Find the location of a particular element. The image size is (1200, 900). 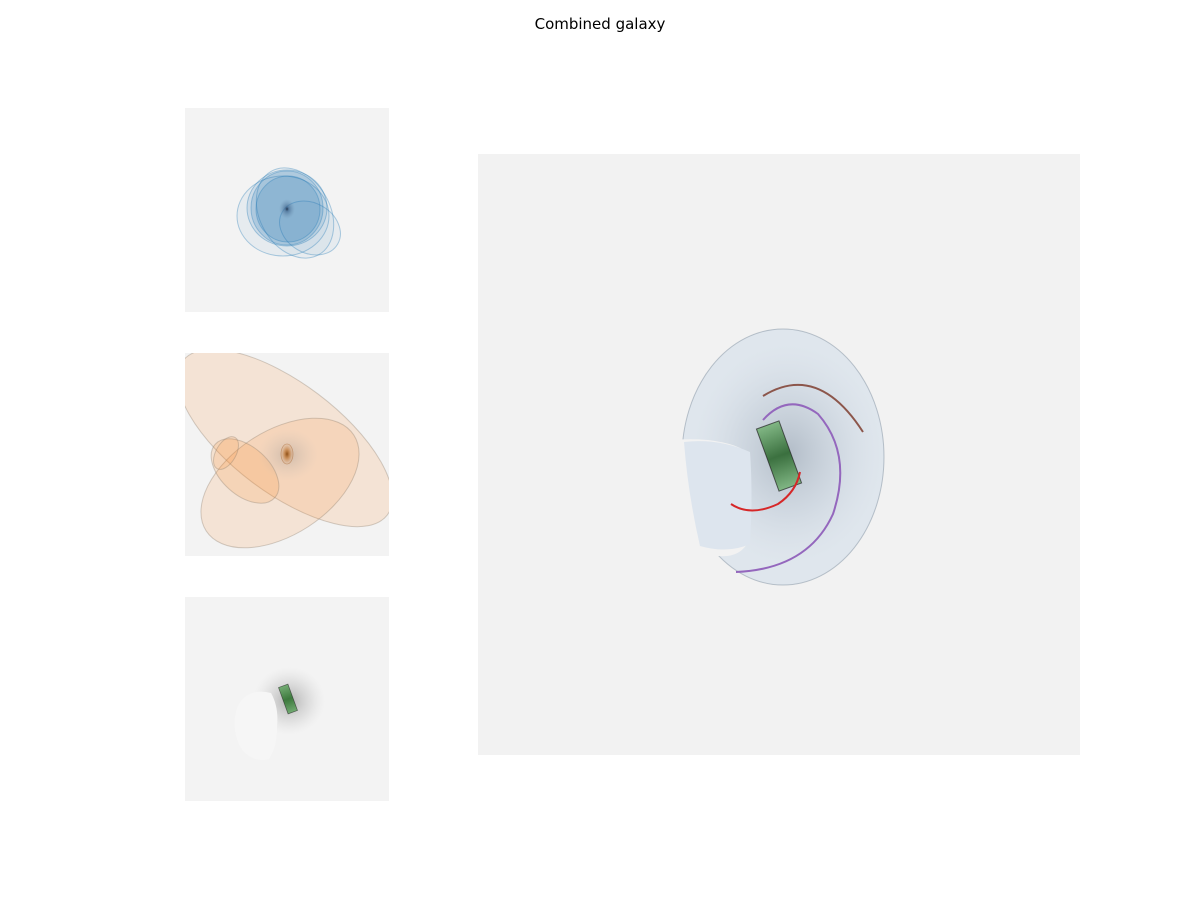

disk-nucleus is located at coordinates (287, 209).